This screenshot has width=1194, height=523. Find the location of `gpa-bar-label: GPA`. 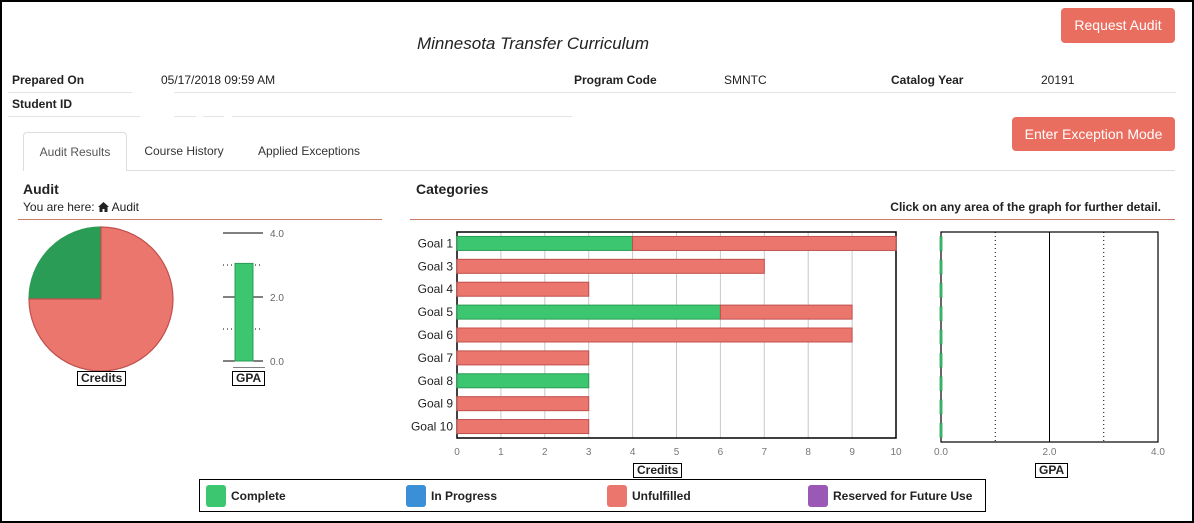

gpa-bar-label: GPA is located at coordinates (249, 378).